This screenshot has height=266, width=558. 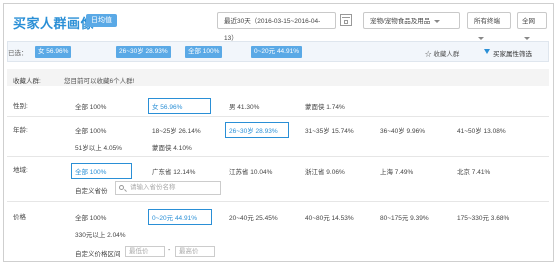 I want to click on selected-chip-age: 26~30岁 28.93%, so click(x=143, y=52).